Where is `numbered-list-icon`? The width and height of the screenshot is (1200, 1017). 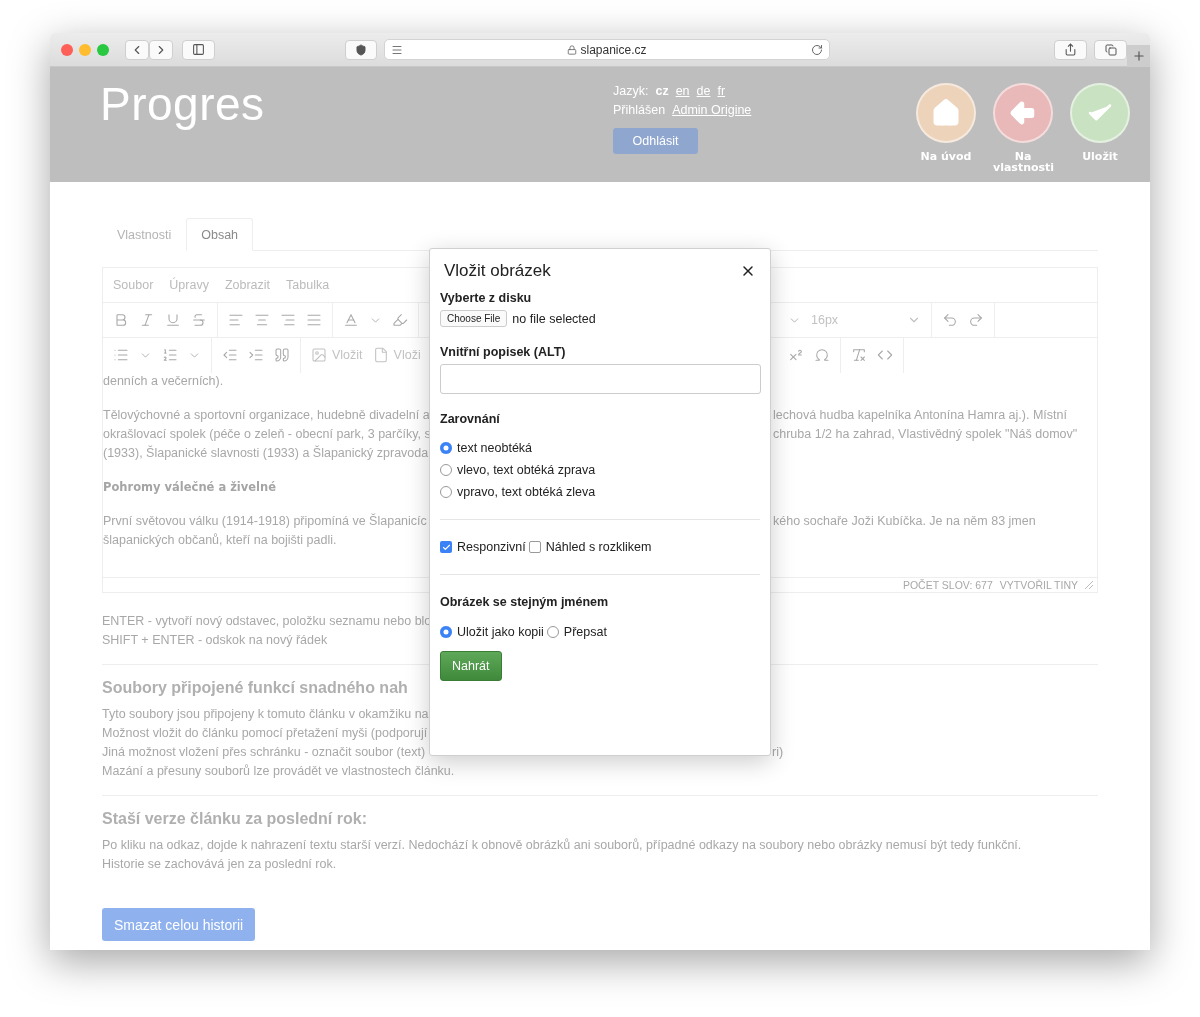 numbered-list-icon is located at coordinates (170, 355).